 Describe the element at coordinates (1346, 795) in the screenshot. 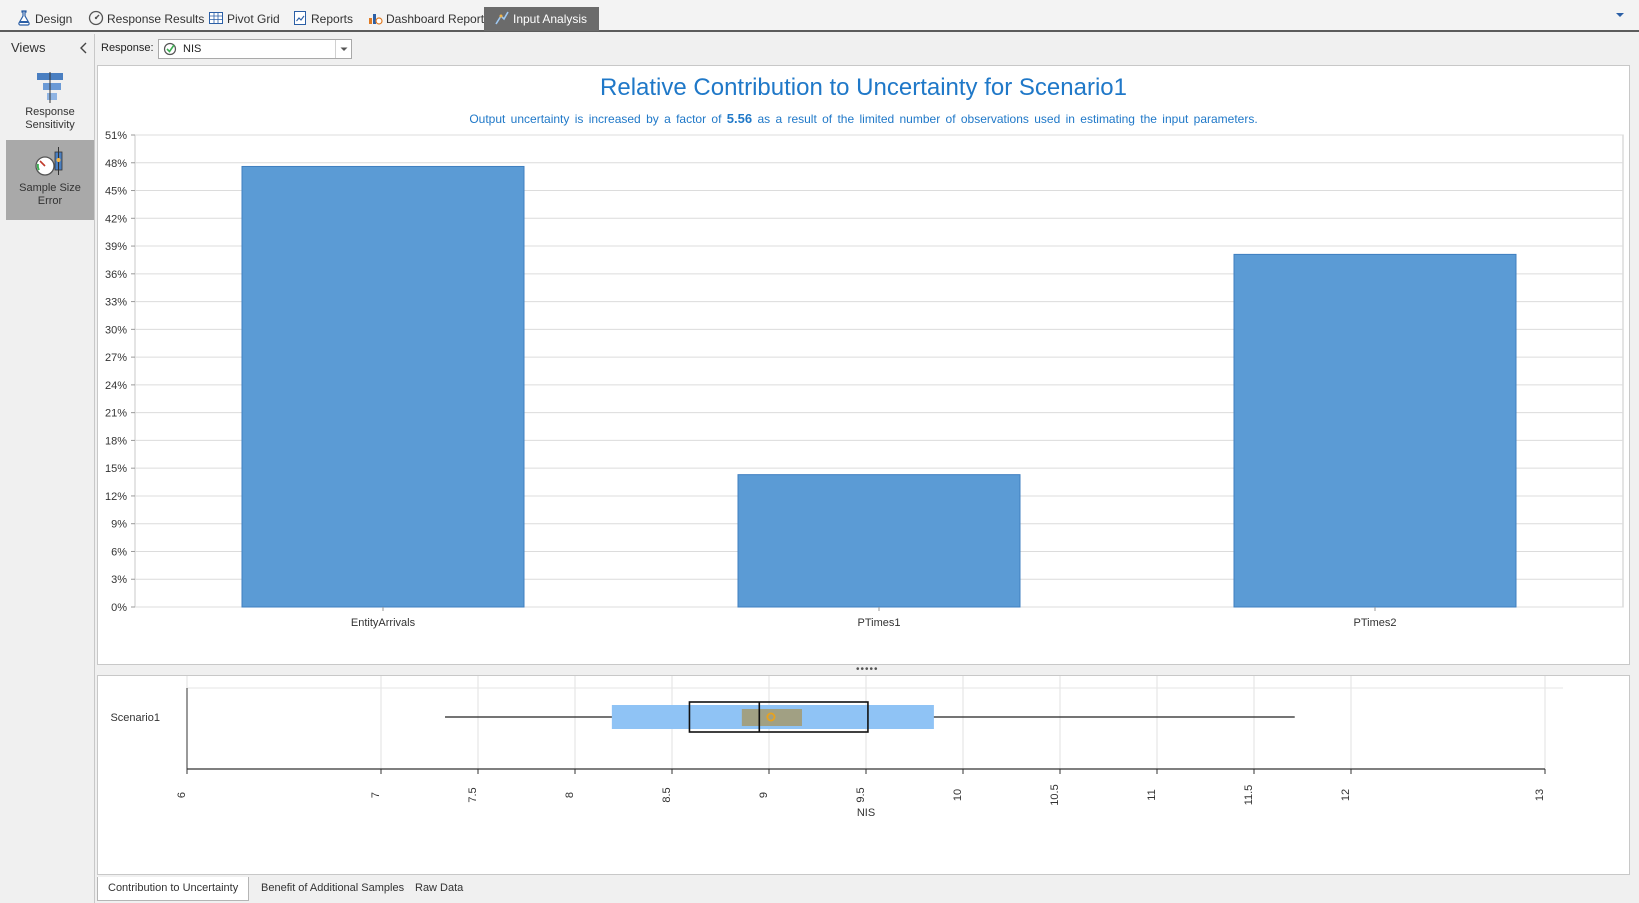

I see `x-tick-label: 12` at that location.